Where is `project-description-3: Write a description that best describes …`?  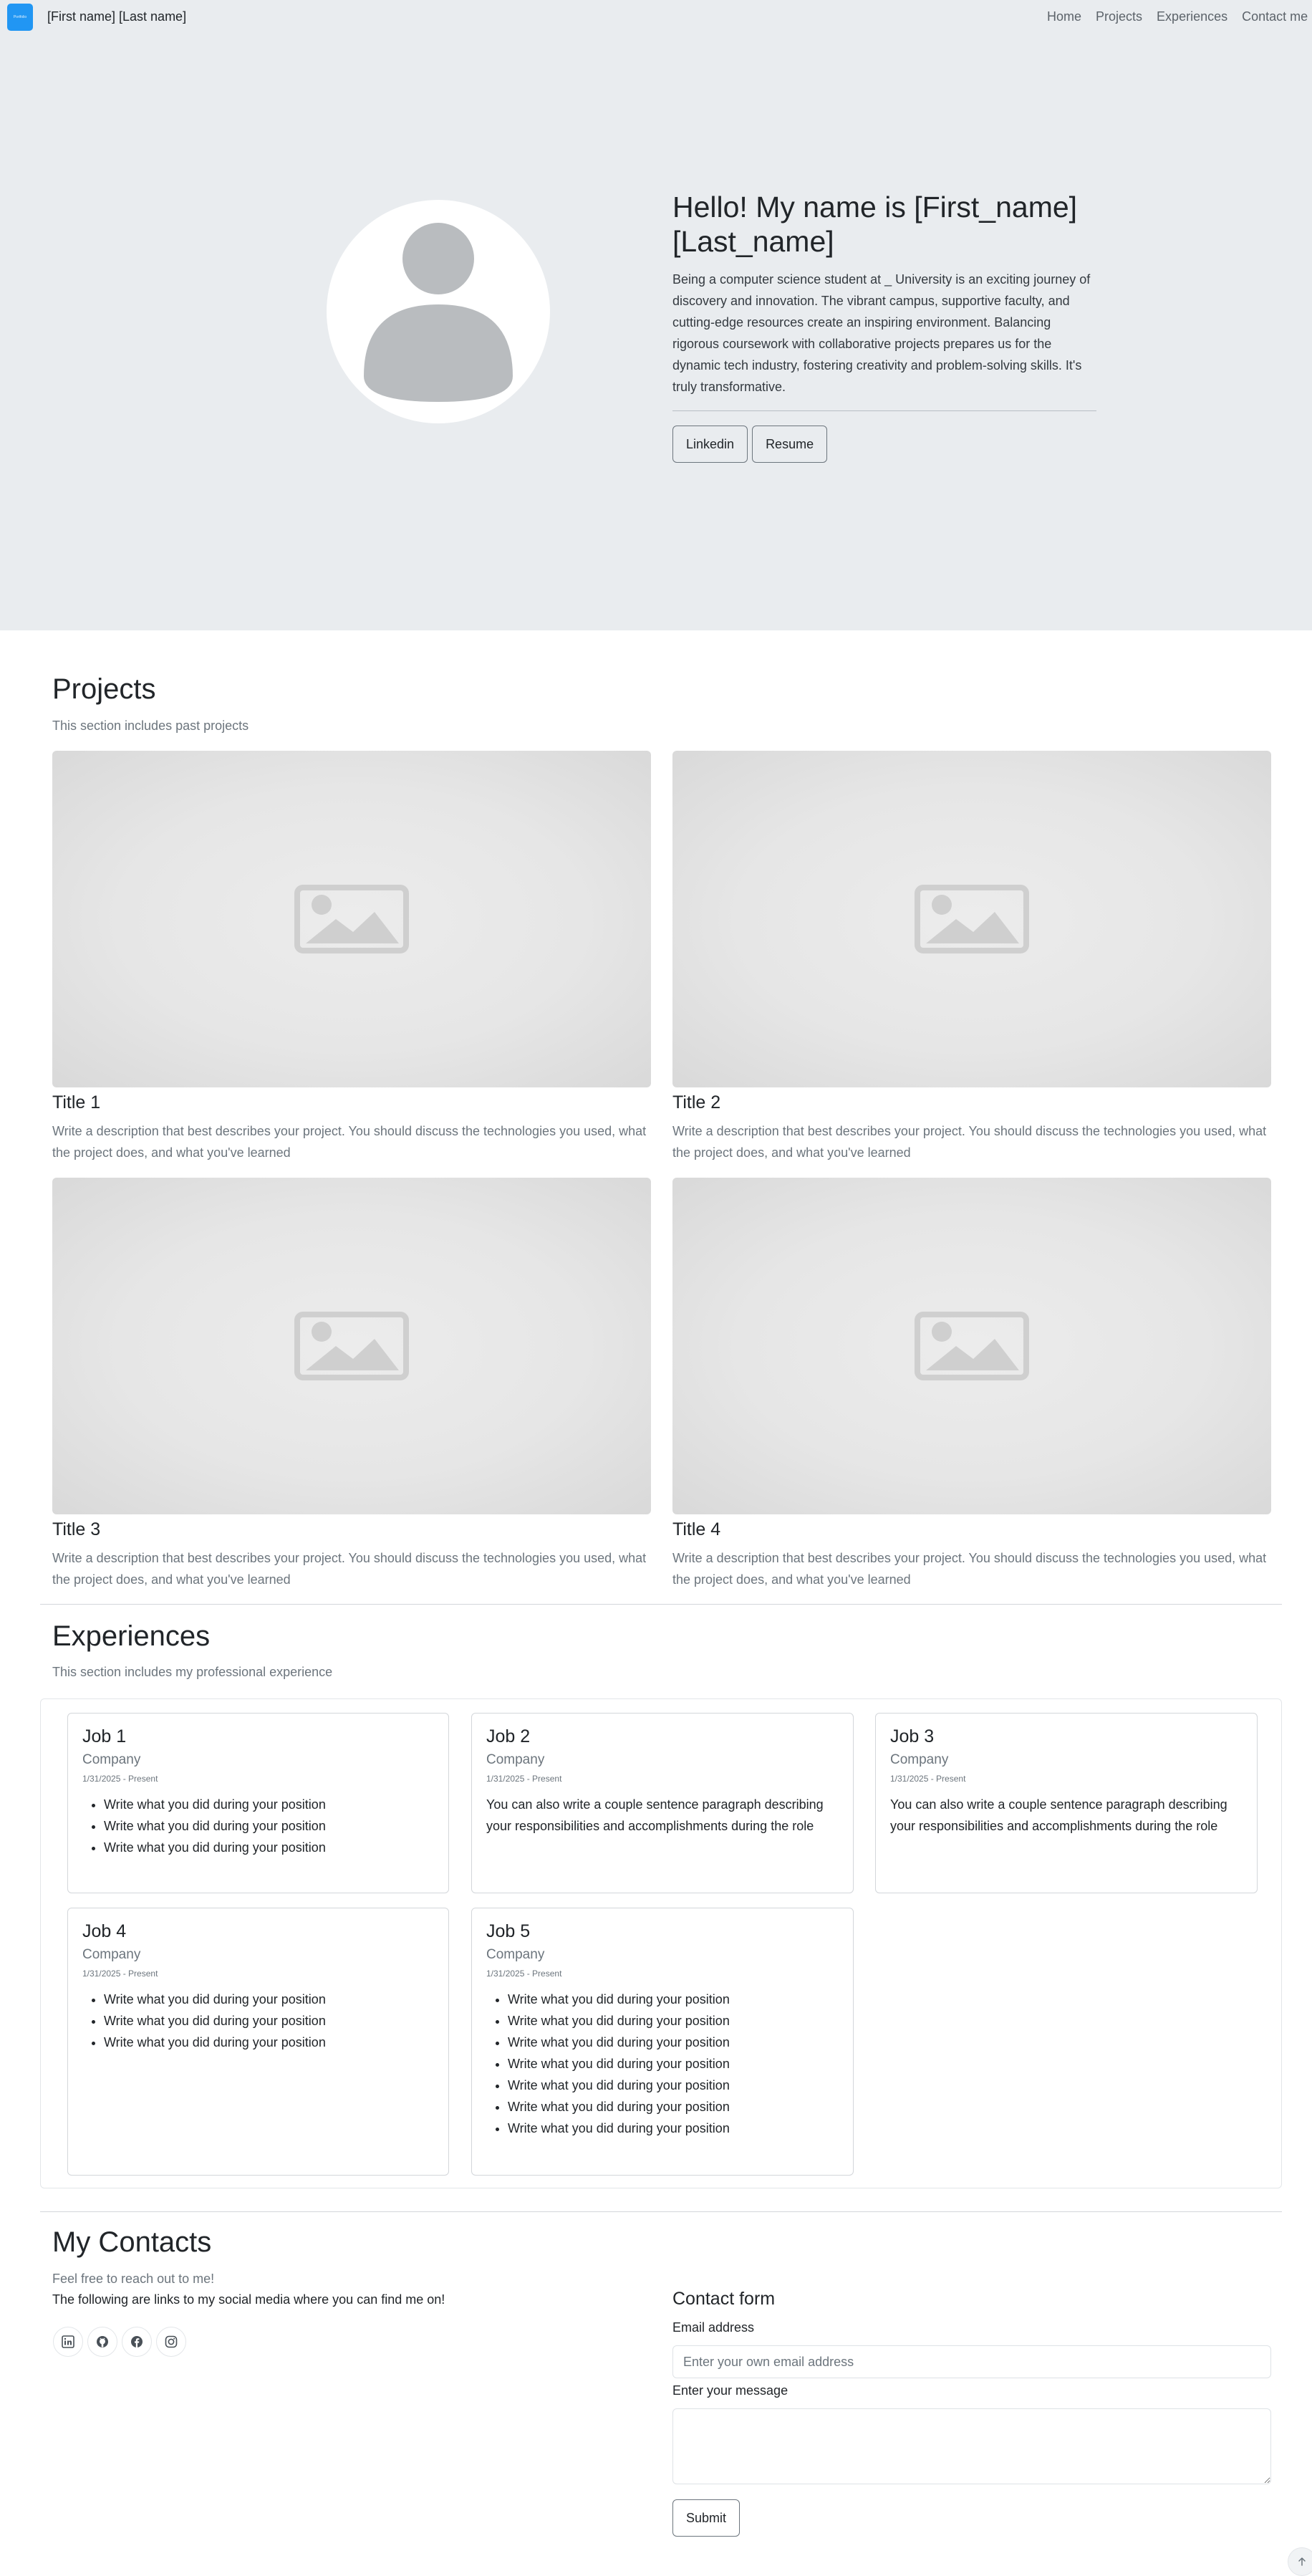 project-description-3: Write a description that best describes … is located at coordinates (349, 1569).